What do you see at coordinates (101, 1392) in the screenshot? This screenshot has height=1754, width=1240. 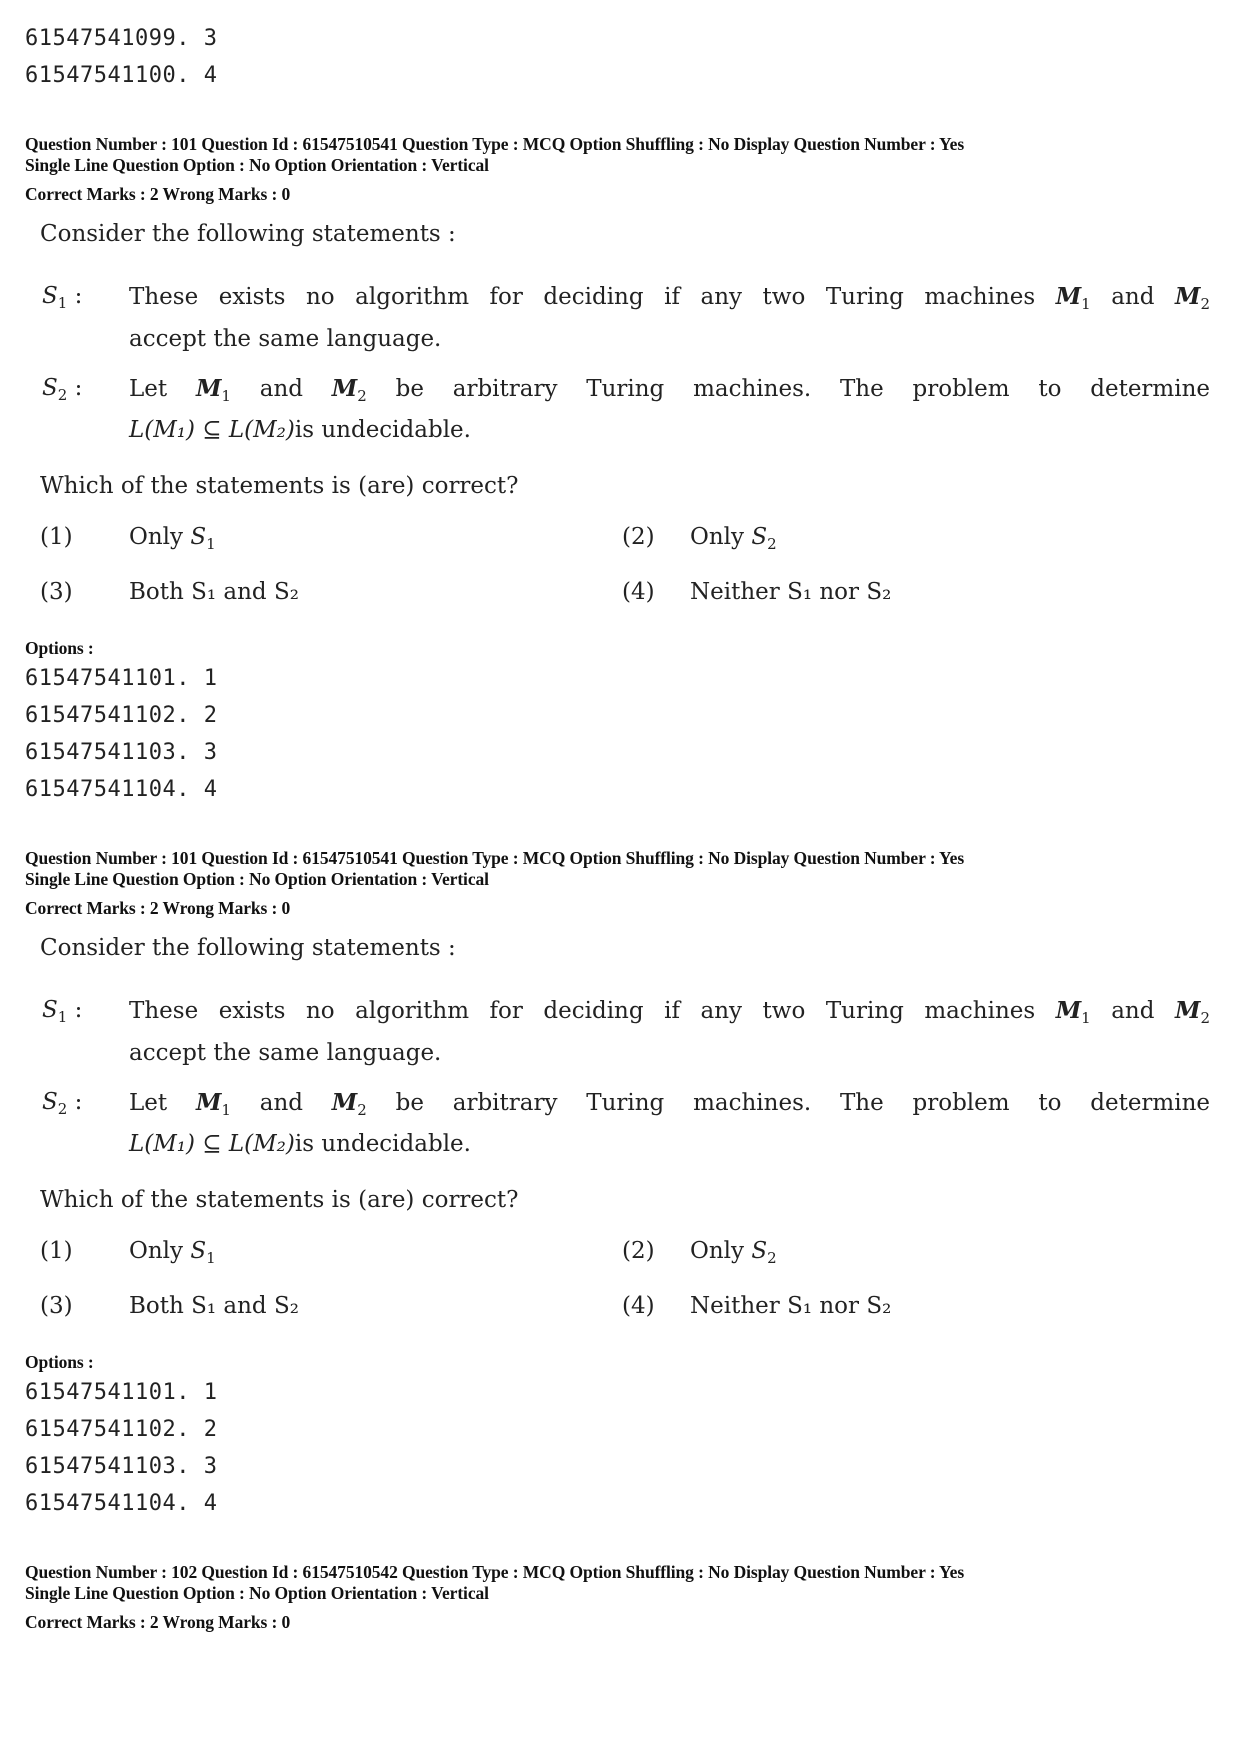 I see `text-fragment: 61547541101` at bounding box center [101, 1392].